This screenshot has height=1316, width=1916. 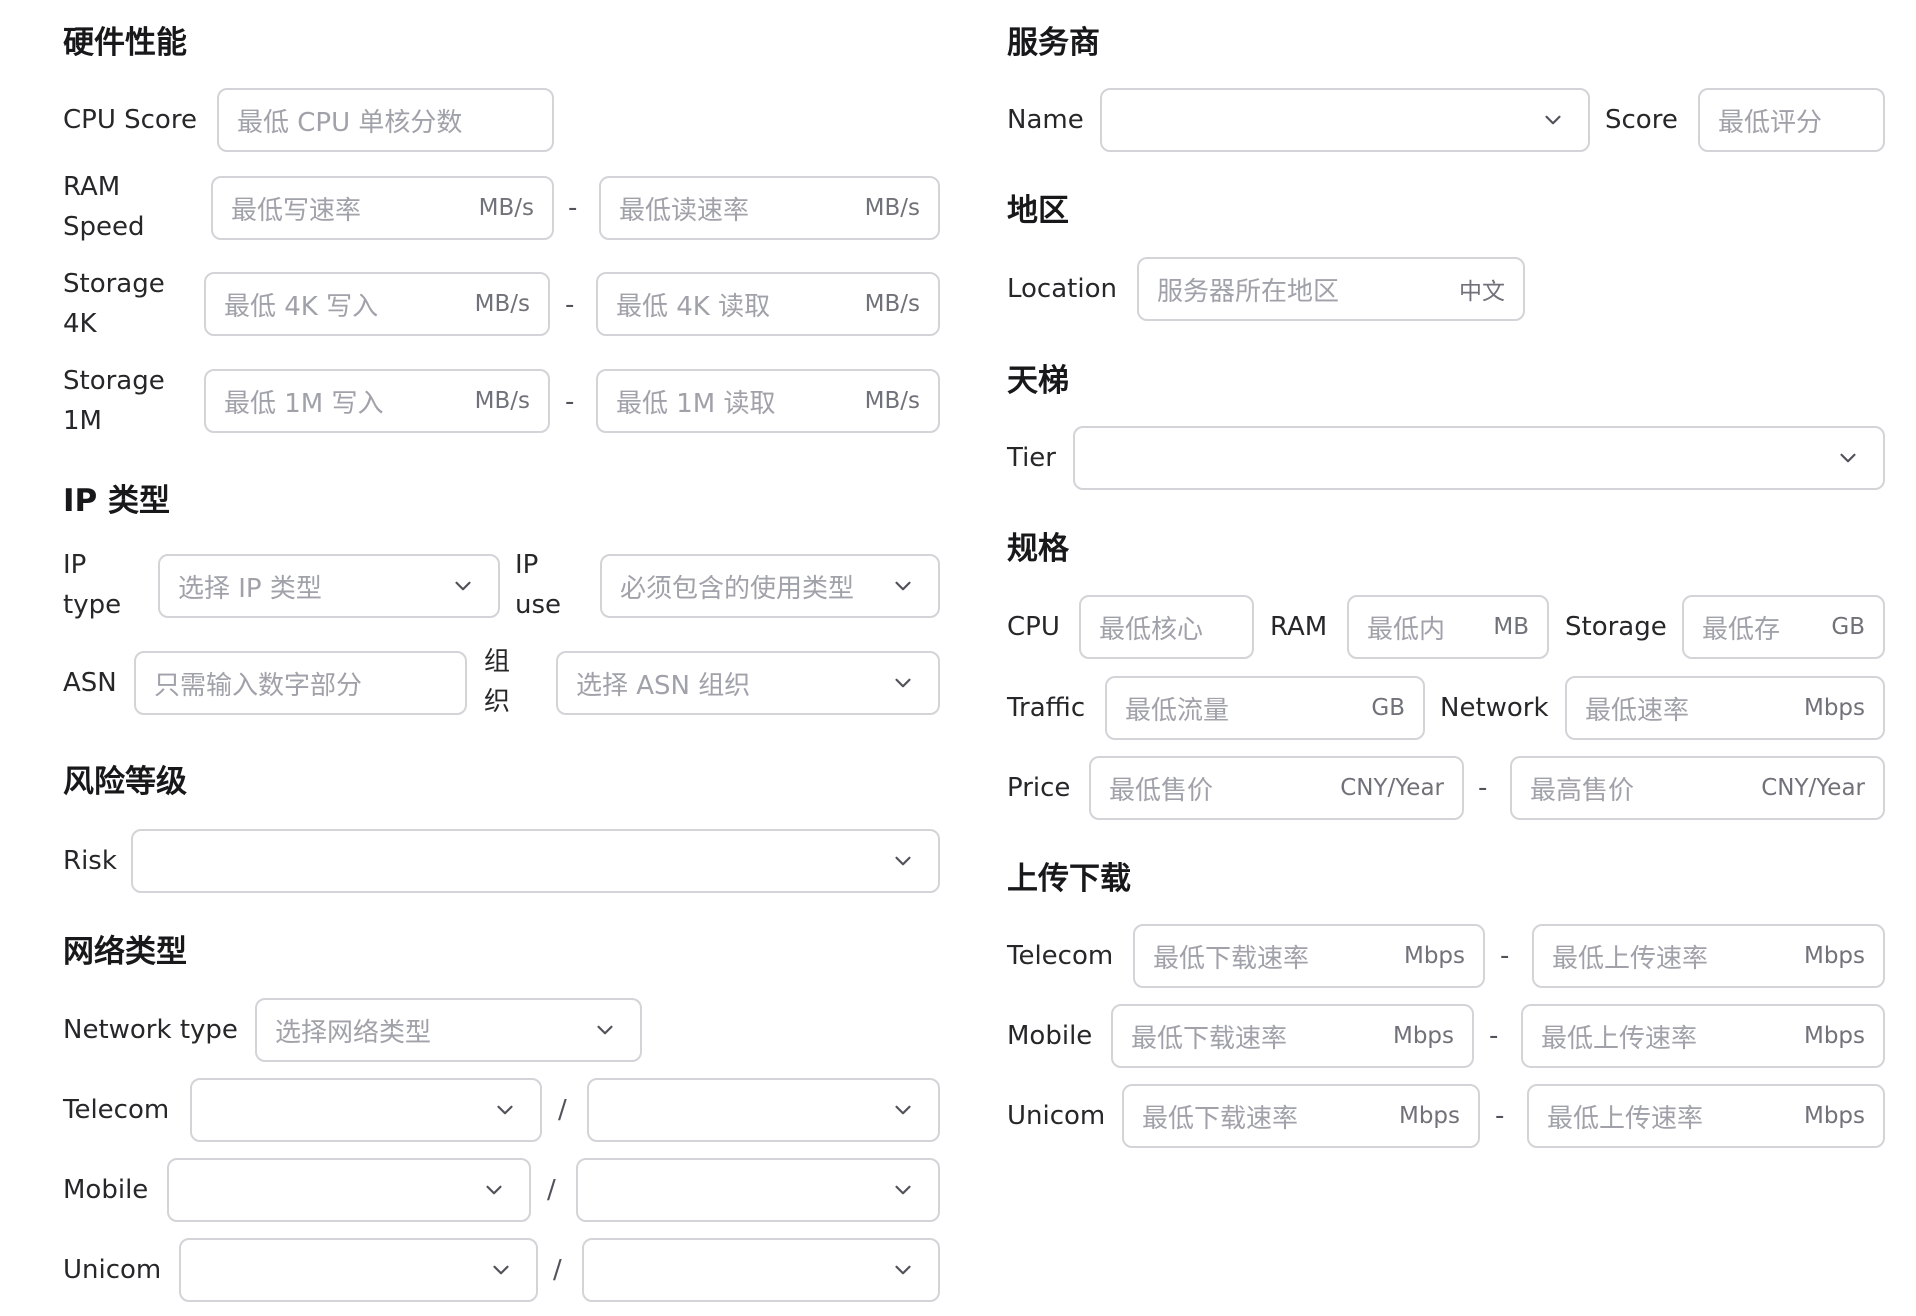 What do you see at coordinates (1491, 289) in the screenshot?
I see `language-tag: 中文` at bounding box center [1491, 289].